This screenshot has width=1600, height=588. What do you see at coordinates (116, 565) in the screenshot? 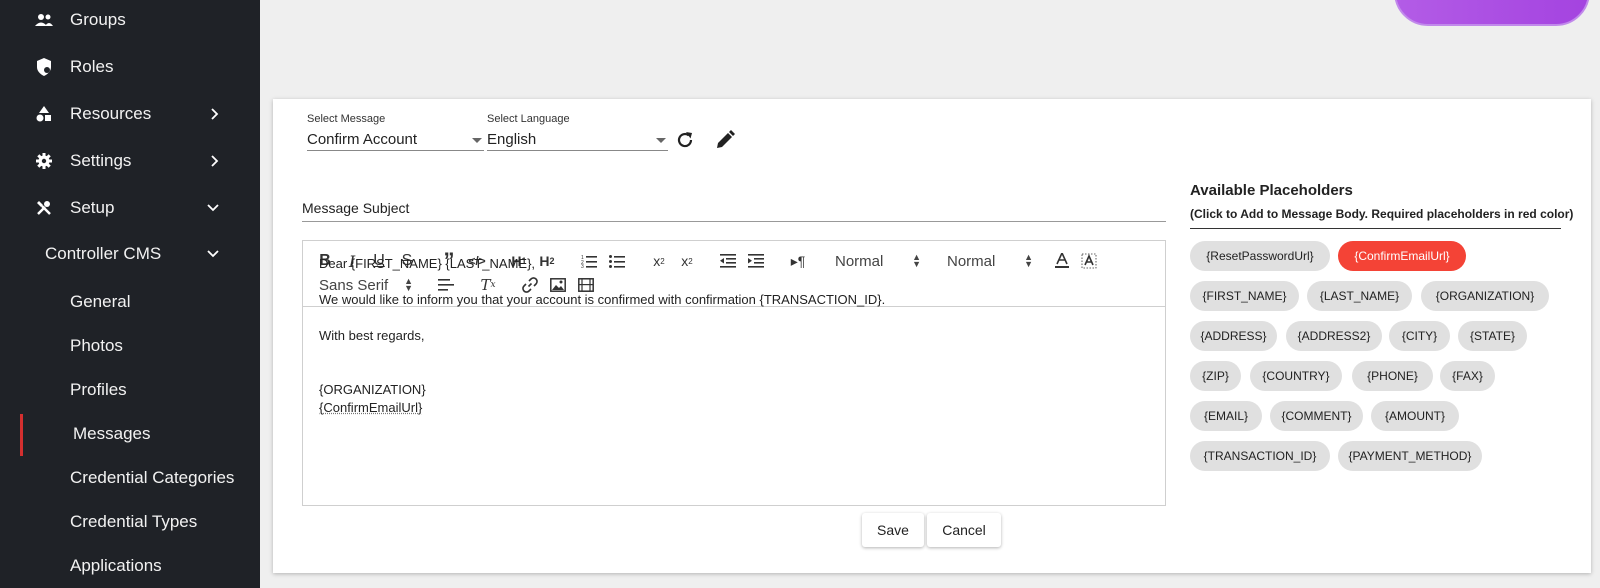
I see `sidebar-subitem-label: Applications` at bounding box center [116, 565].